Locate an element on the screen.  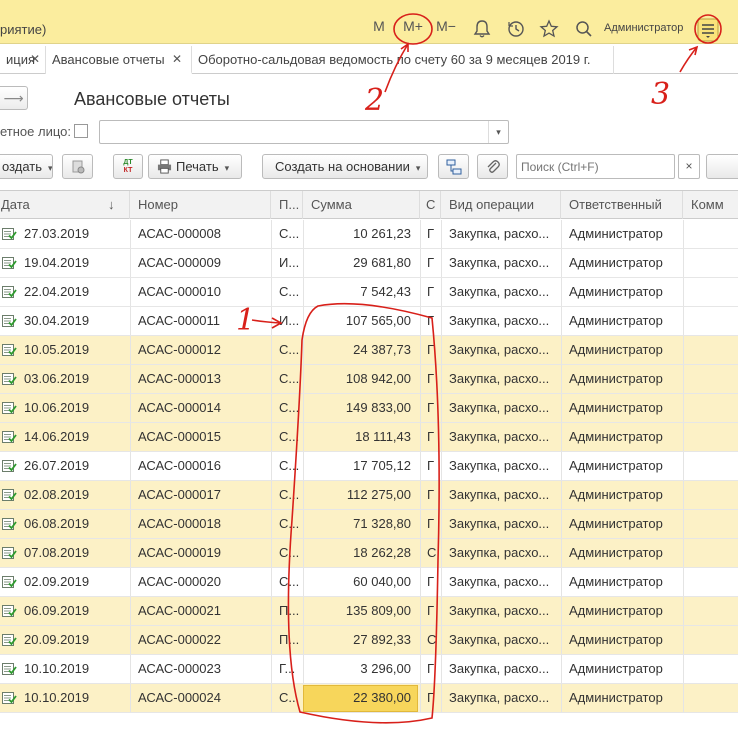
forward-button: ⟶ is located at coordinates (14, 98).